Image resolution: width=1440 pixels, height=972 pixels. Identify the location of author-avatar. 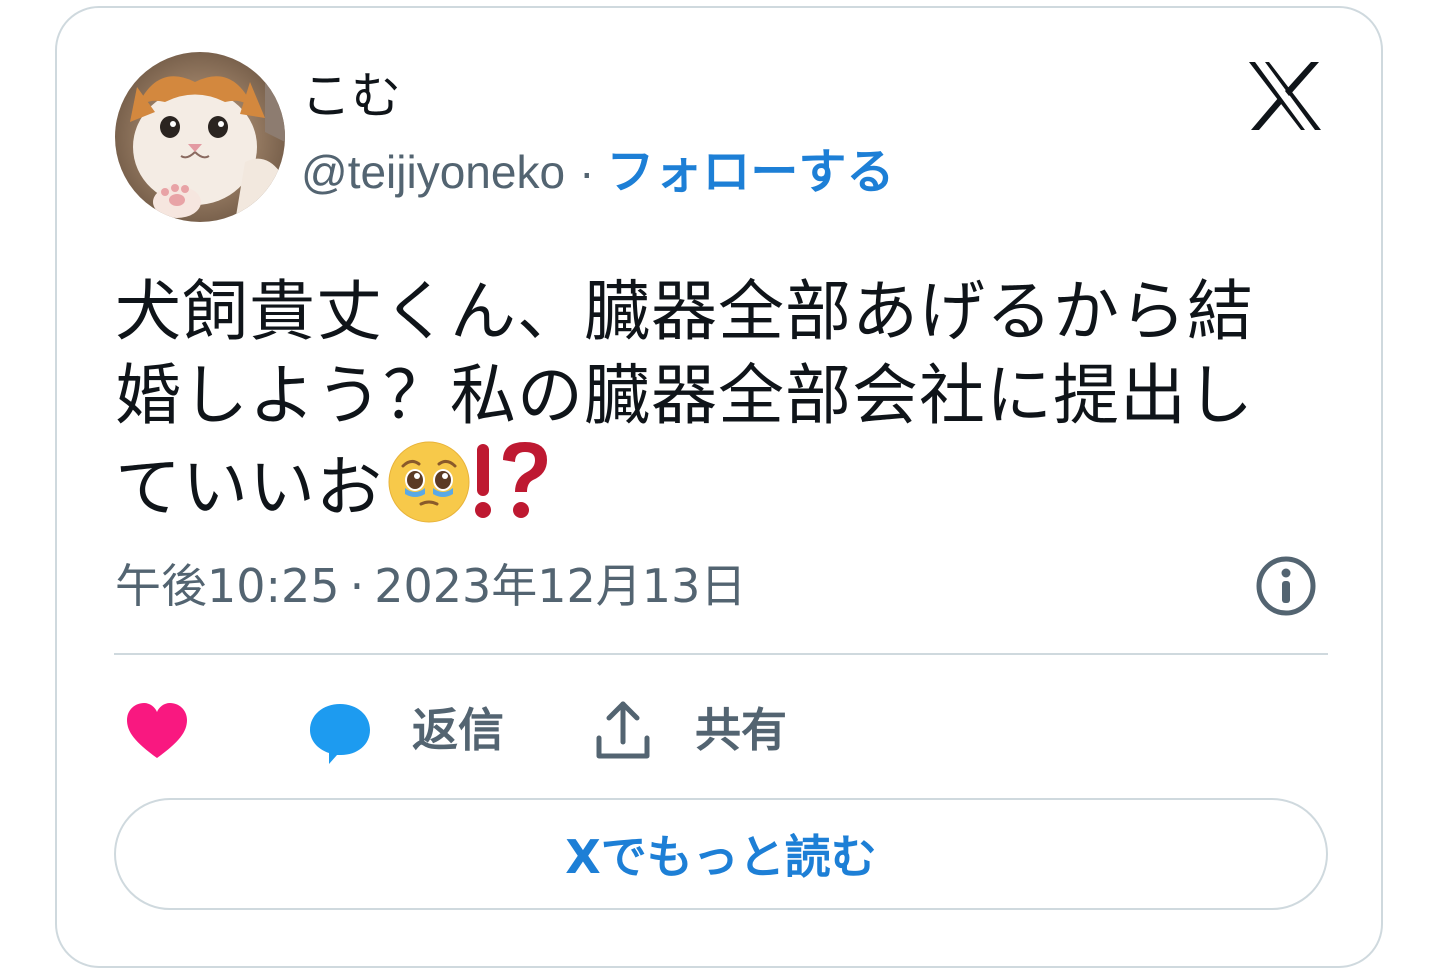
(200, 137).